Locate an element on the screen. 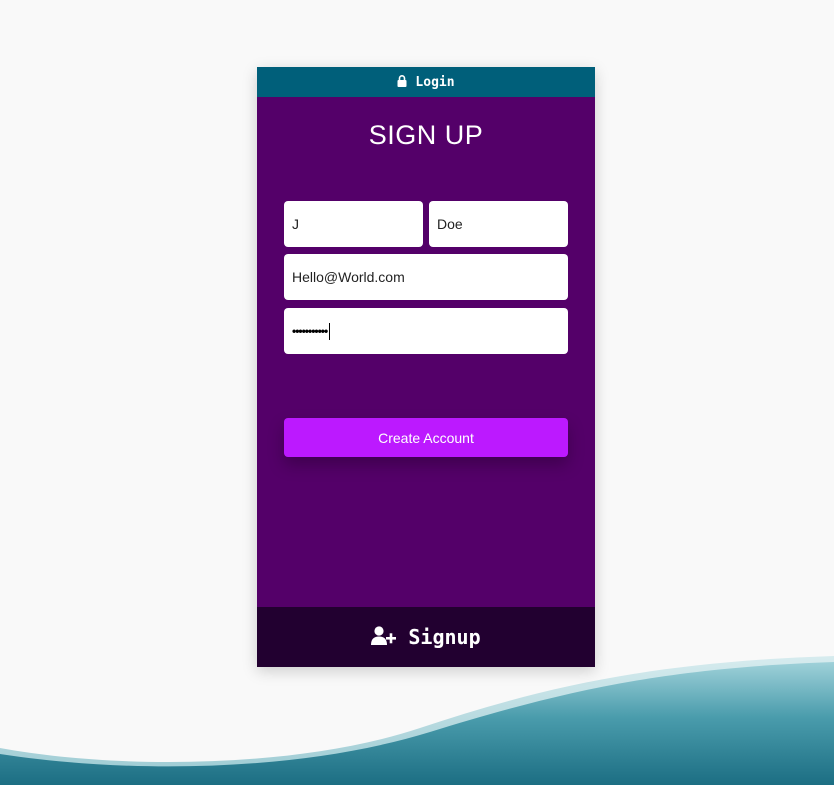 The width and height of the screenshot is (834, 785). first-name-input is located at coordinates (353, 224).